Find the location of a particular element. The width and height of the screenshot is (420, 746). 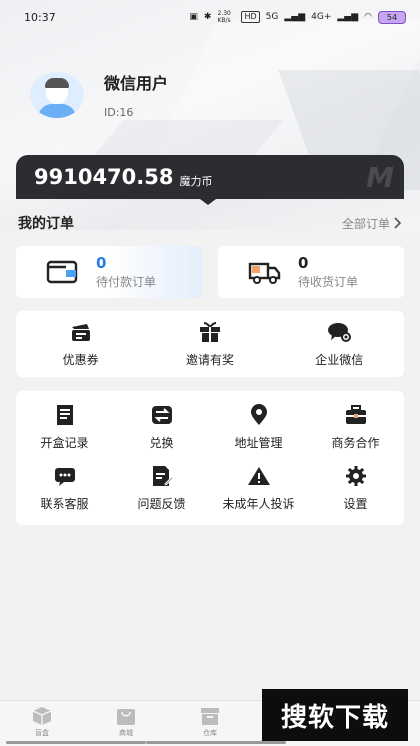

minor-complaint-button: 未成年人投诉 is located at coordinates (258, 488).